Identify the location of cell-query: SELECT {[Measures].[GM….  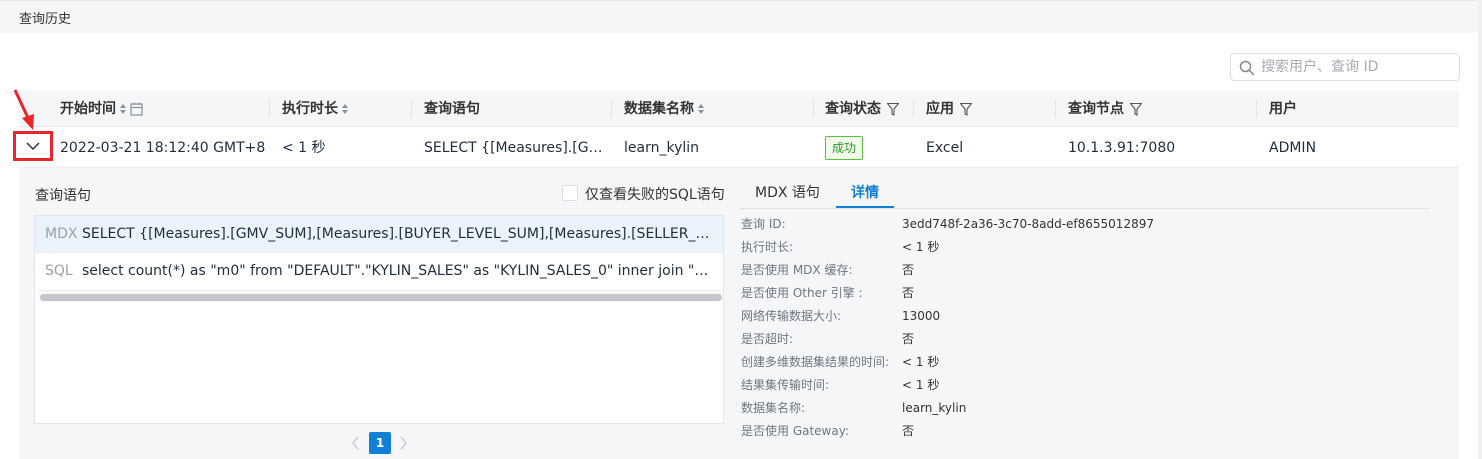
(516, 148).